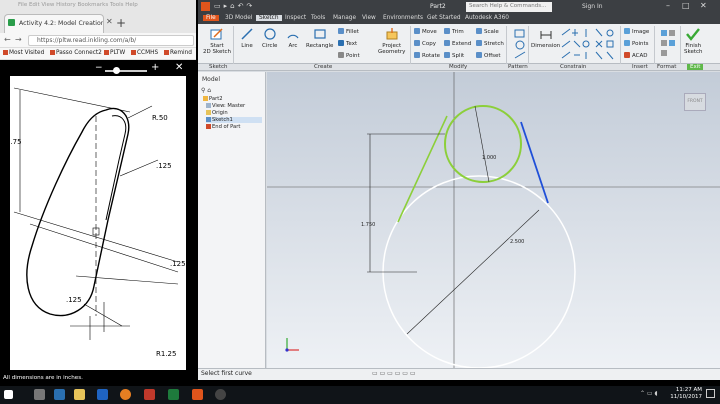  What do you see at coordinates (483, 144) in the screenshot?
I see `small-circle` at bounding box center [483, 144].